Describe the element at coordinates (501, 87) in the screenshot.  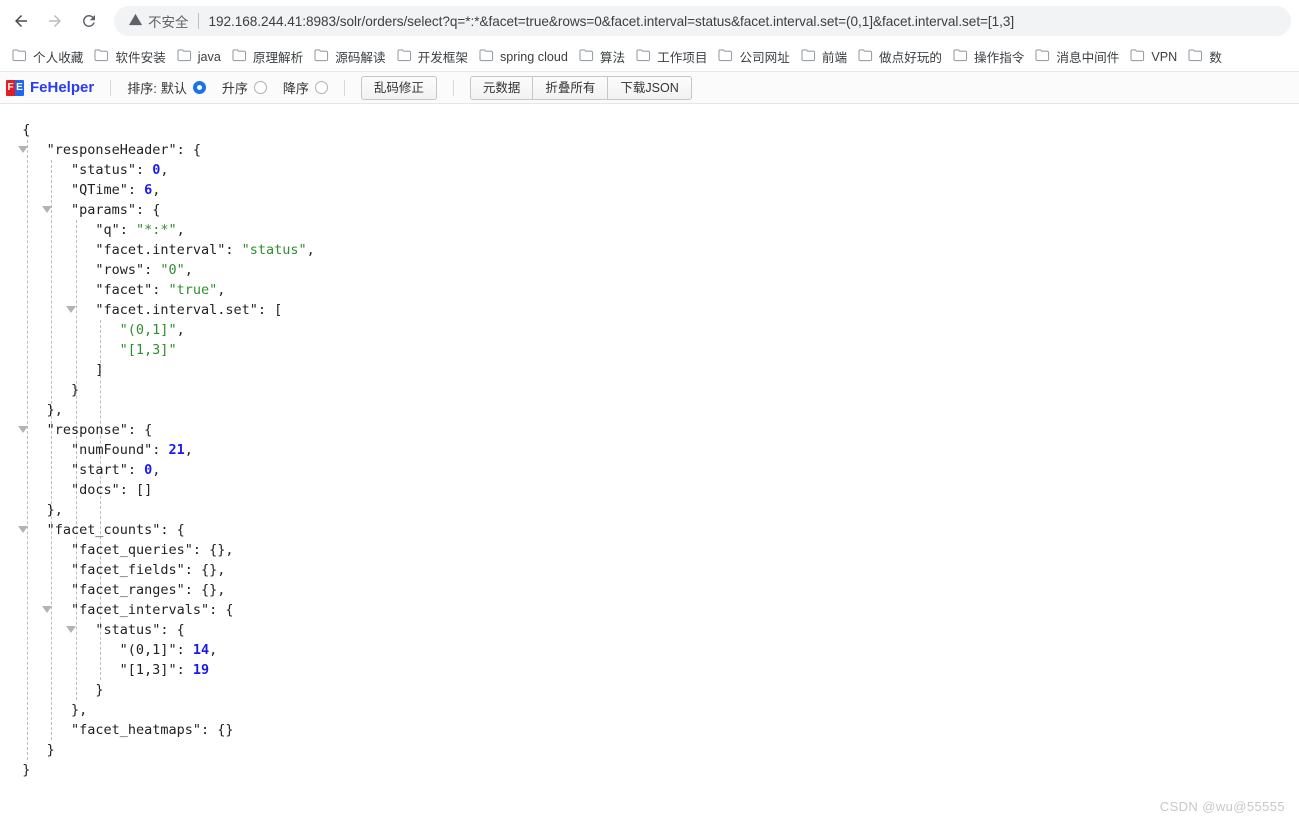
I see `metadata-button: 元数据` at that location.